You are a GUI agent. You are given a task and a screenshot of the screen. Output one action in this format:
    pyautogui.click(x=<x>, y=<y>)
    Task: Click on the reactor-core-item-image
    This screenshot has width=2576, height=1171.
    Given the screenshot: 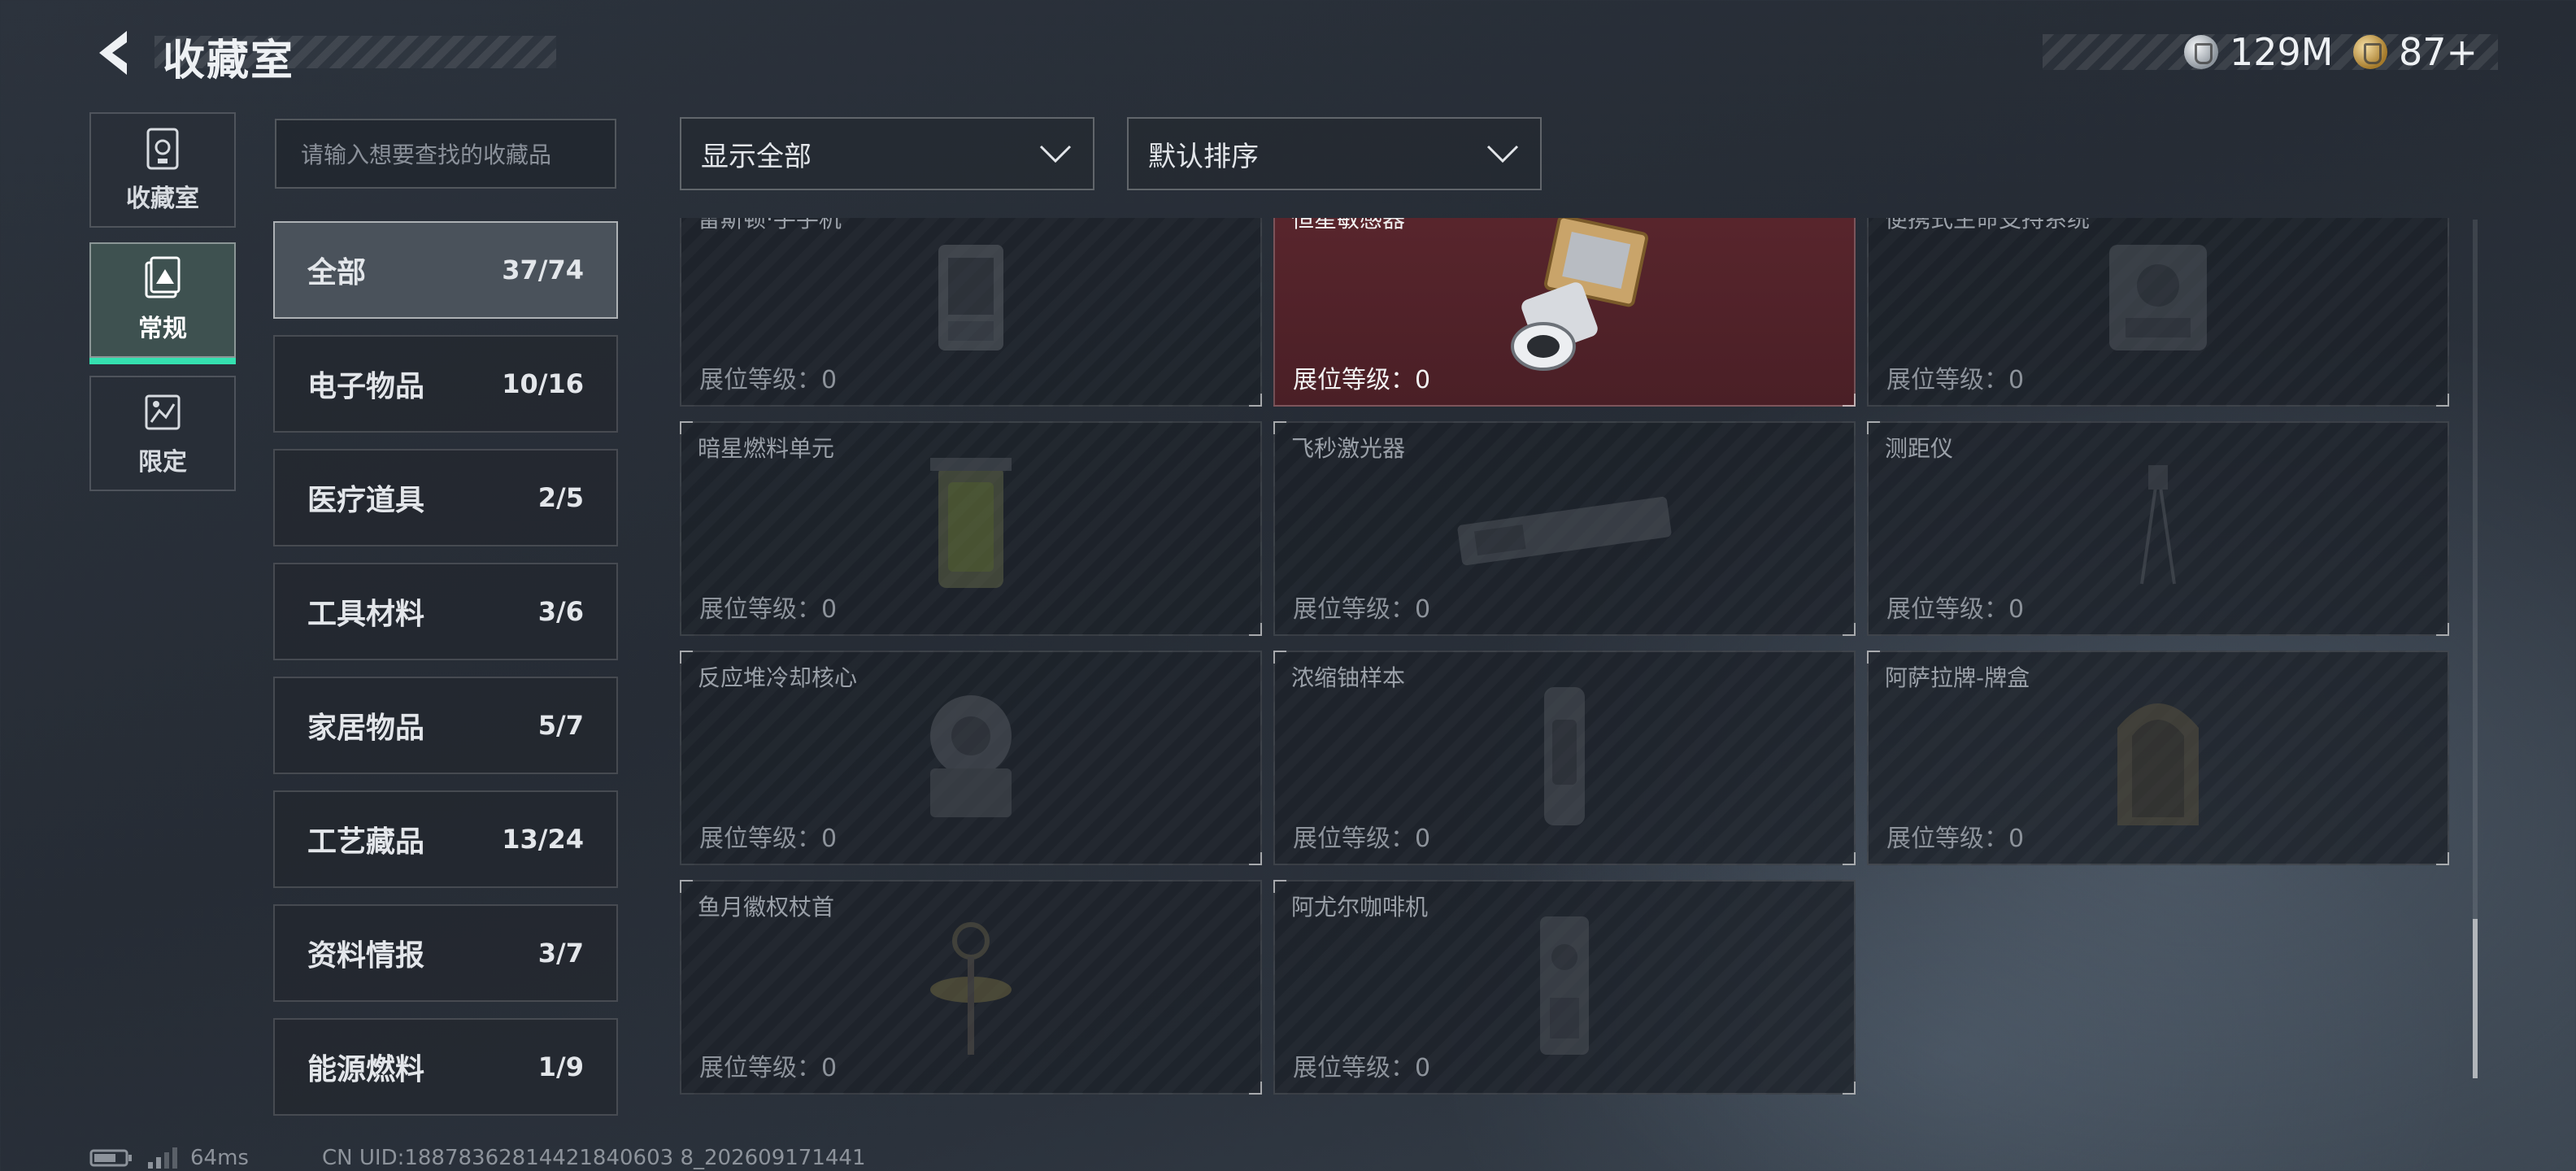 What is the action you would take?
    pyautogui.click(x=971, y=758)
    